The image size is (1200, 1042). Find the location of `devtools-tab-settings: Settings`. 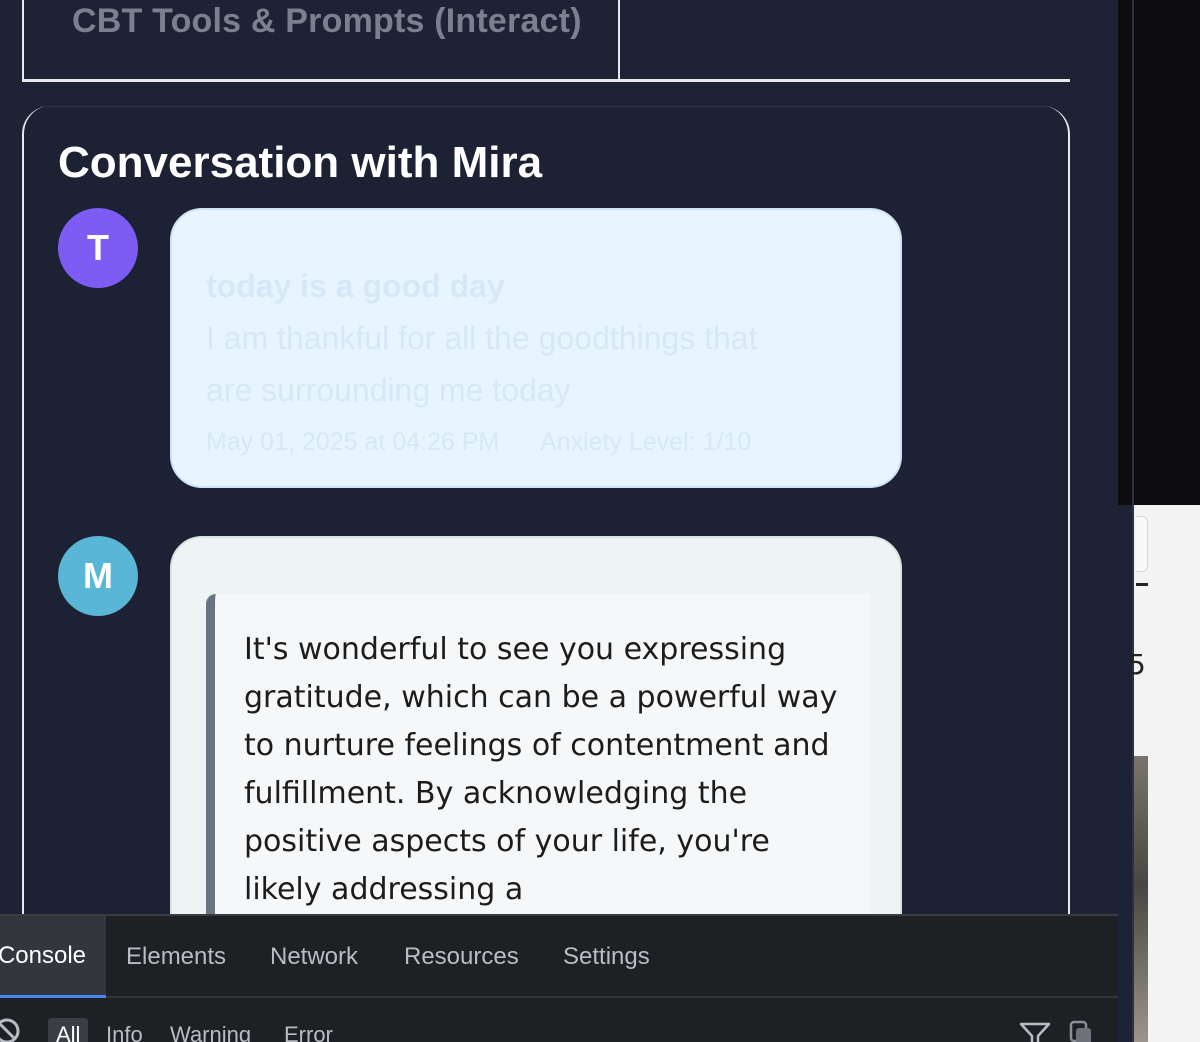

devtools-tab-settings: Settings is located at coordinates (606, 957).